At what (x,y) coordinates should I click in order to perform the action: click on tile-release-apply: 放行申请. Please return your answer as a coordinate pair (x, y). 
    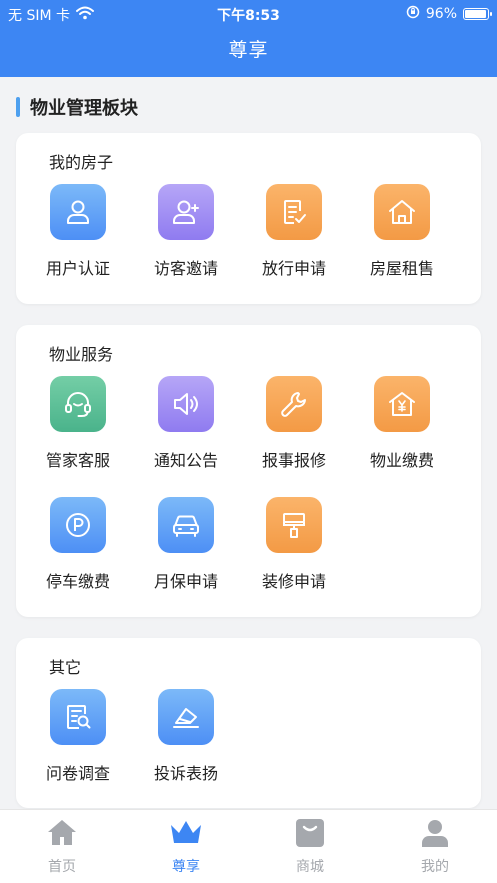
    Looking at the image, I should click on (294, 231).